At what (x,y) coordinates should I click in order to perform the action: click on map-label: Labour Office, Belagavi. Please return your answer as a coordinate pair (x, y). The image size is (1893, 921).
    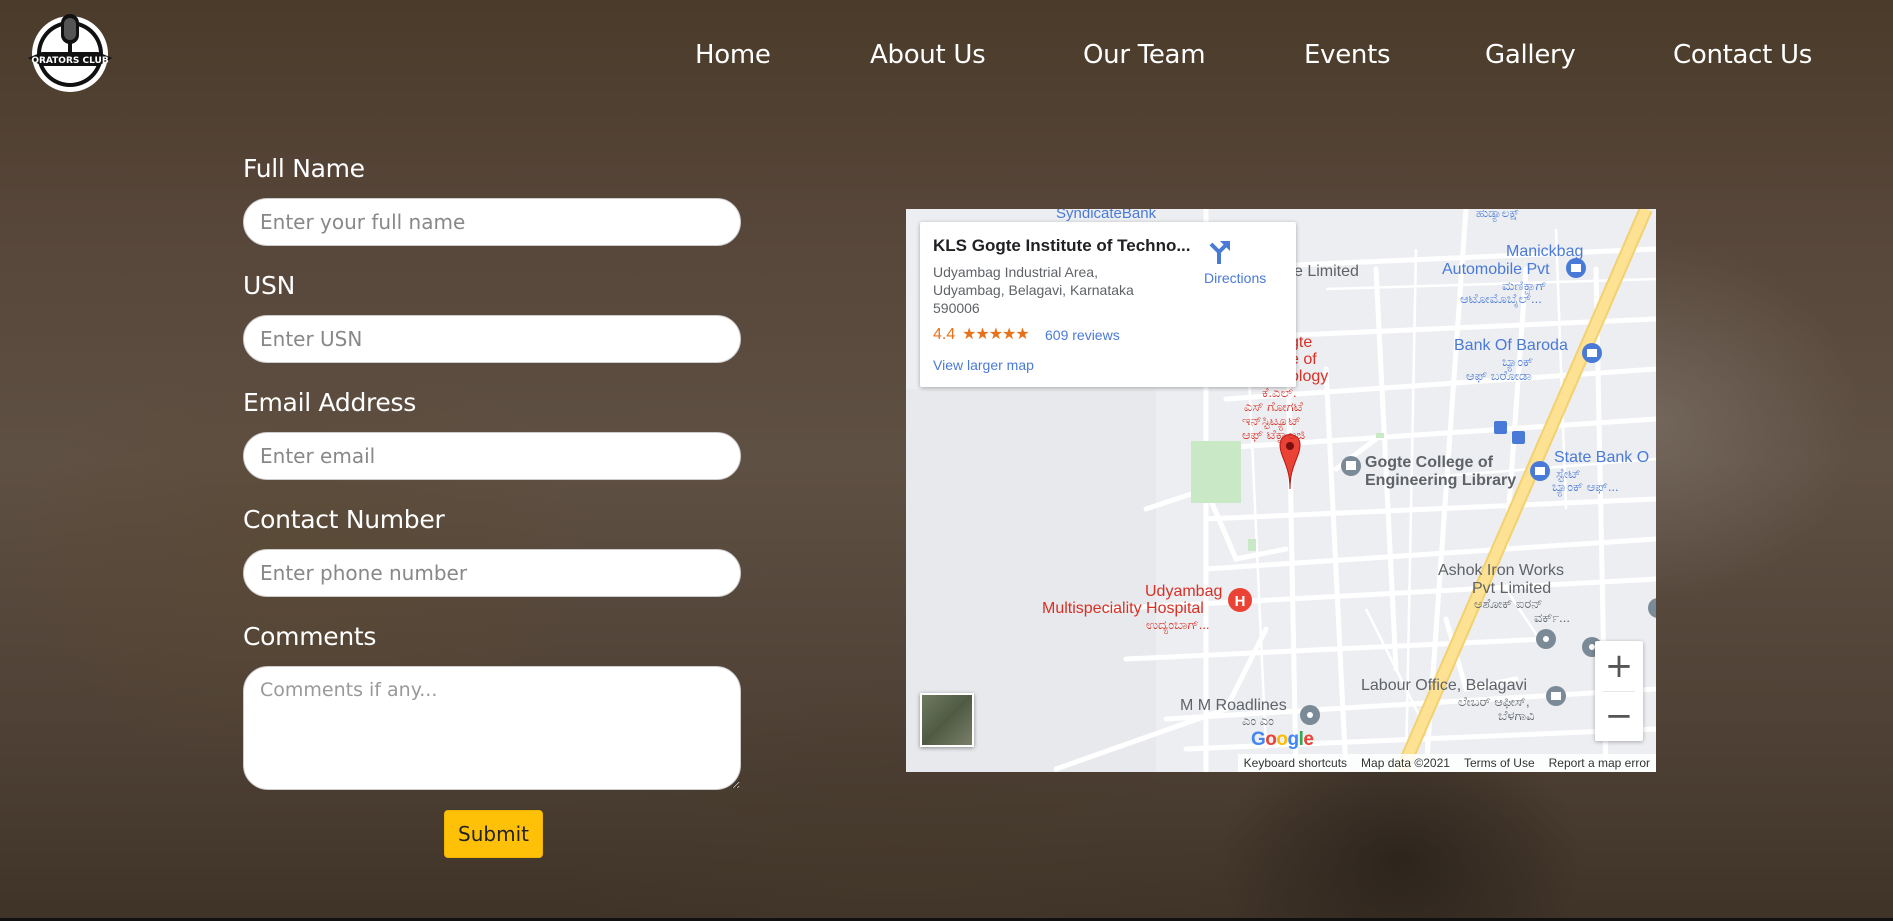
    Looking at the image, I should click on (1444, 685).